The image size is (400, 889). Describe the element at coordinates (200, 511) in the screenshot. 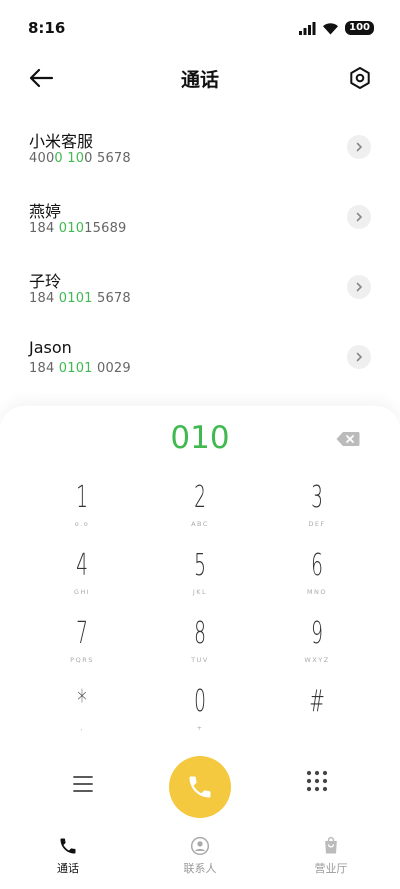

I see `key-2: 2 ABC` at that location.